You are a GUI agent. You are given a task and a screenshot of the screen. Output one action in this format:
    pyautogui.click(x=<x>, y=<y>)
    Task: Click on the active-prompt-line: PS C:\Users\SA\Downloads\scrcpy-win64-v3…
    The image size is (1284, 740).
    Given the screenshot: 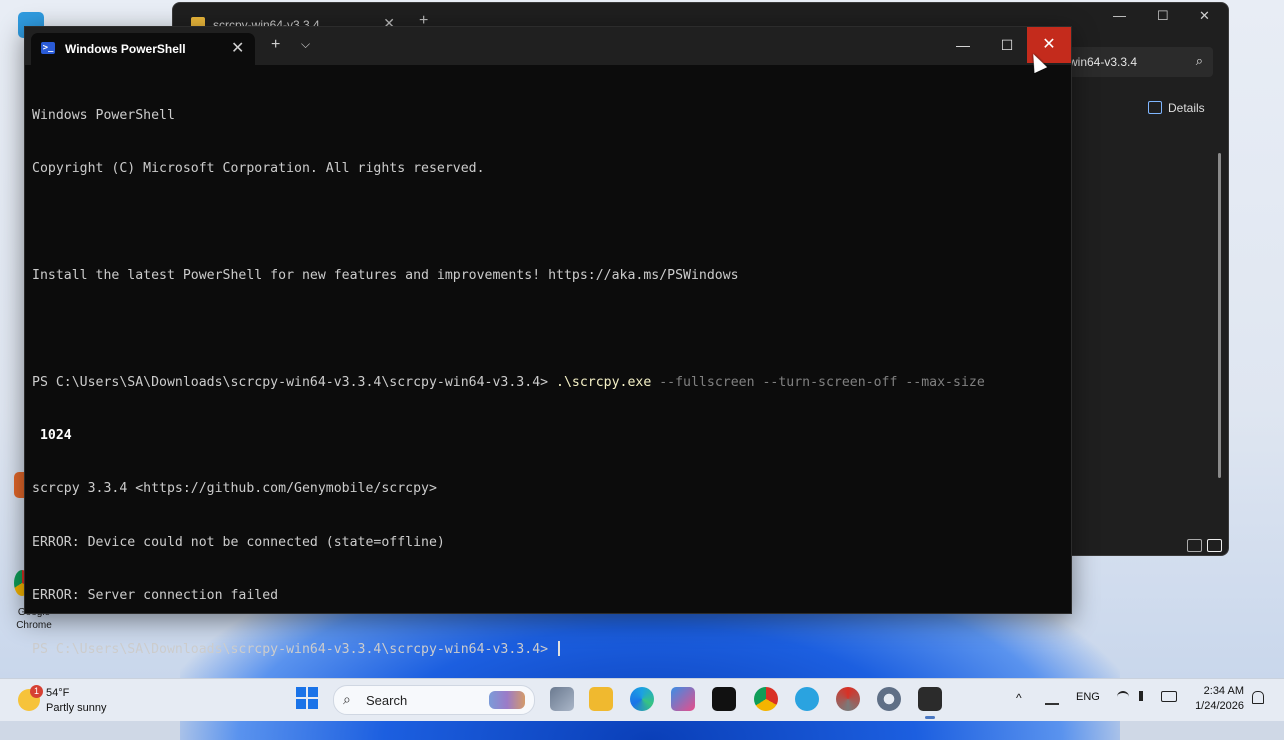 What is the action you would take?
    pyautogui.click(x=547, y=649)
    